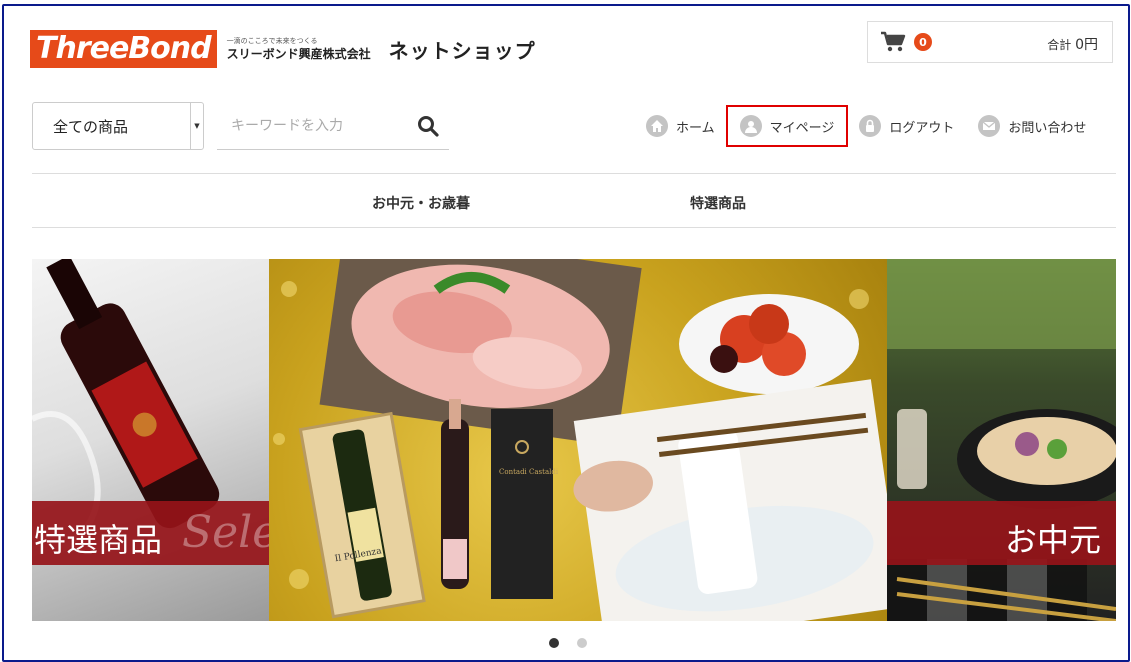 This screenshot has height=662, width=1131. Describe the element at coordinates (568, 643) in the screenshot. I see `carousel-dots` at that location.